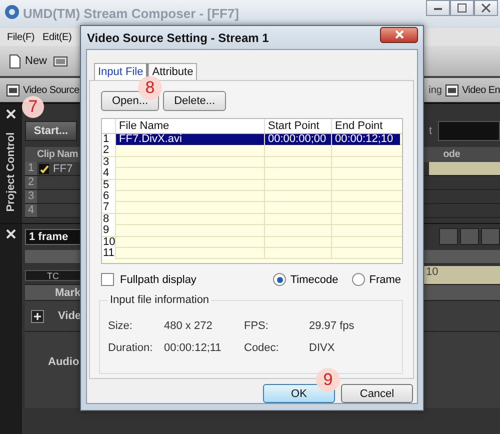 This screenshot has width=500, height=434. I want to click on open-button, so click(60, 61).